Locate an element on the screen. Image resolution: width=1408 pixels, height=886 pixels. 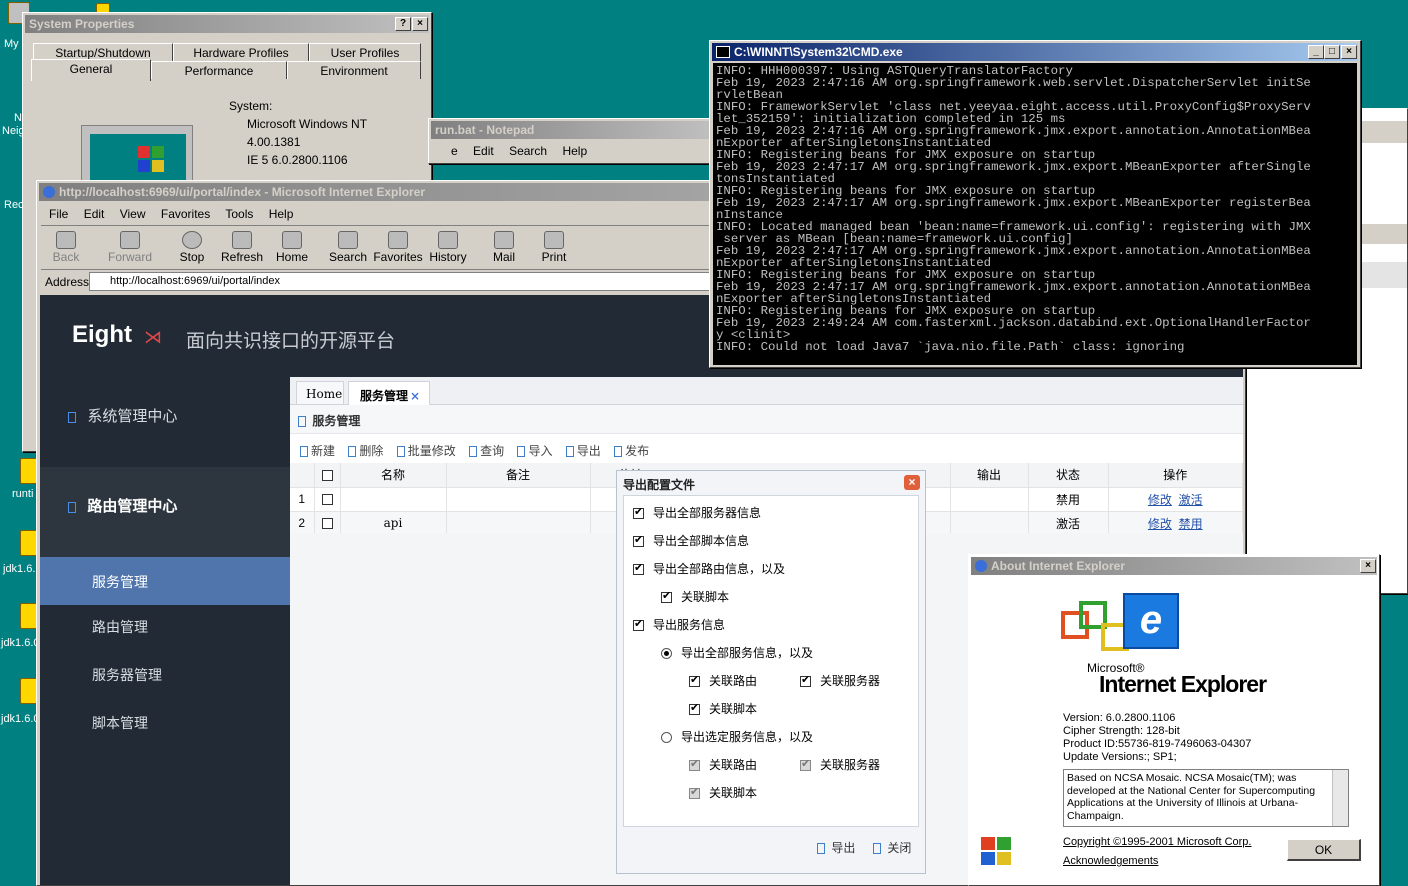
back-button: Back is located at coordinates (66, 247).